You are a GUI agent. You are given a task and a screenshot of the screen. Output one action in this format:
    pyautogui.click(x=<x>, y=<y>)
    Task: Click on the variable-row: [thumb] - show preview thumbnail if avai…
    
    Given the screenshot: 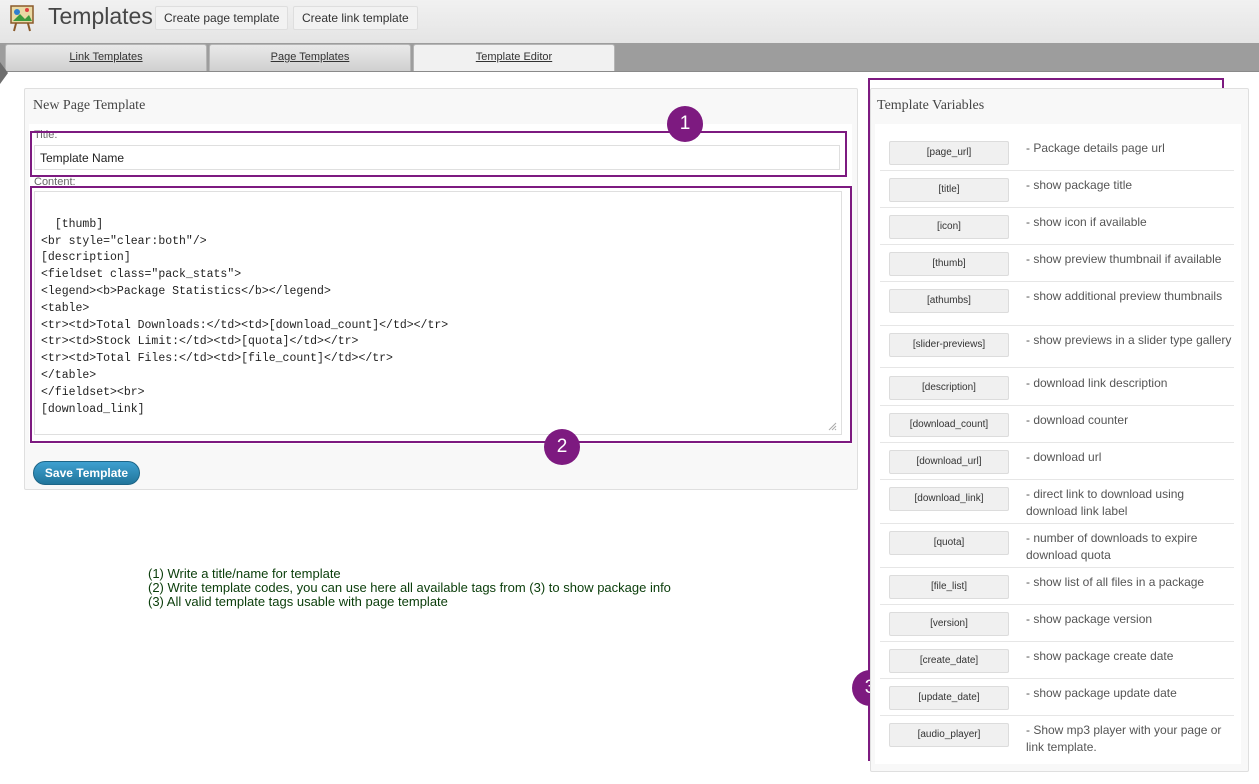 What is the action you would take?
    pyautogui.click(x=1057, y=263)
    